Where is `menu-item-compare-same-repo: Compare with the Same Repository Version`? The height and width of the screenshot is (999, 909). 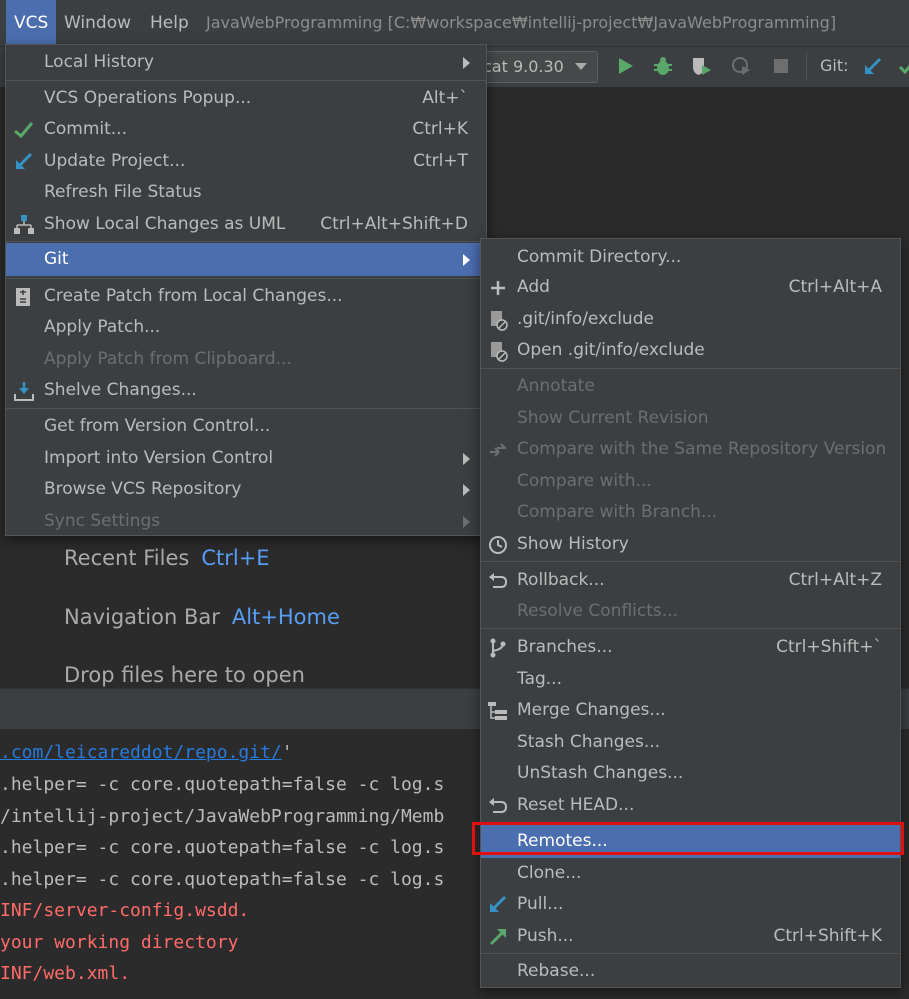
menu-item-compare-same-repo: Compare with the Same Repository Version is located at coordinates (690, 449).